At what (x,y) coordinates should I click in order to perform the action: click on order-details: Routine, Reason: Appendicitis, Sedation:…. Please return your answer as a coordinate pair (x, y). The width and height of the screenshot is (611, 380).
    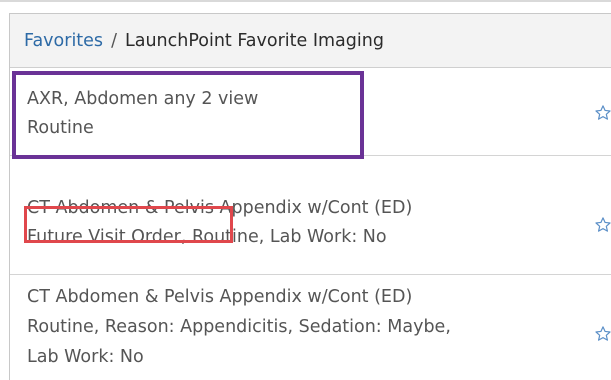
    Looking at the image, I should click on (239, 327).